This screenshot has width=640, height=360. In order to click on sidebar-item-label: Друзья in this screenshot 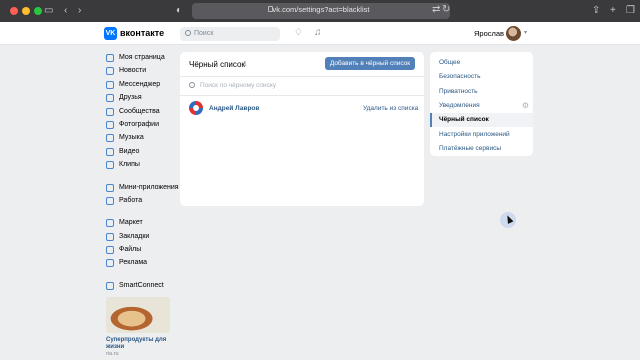, I will do `click(130, 98)`.